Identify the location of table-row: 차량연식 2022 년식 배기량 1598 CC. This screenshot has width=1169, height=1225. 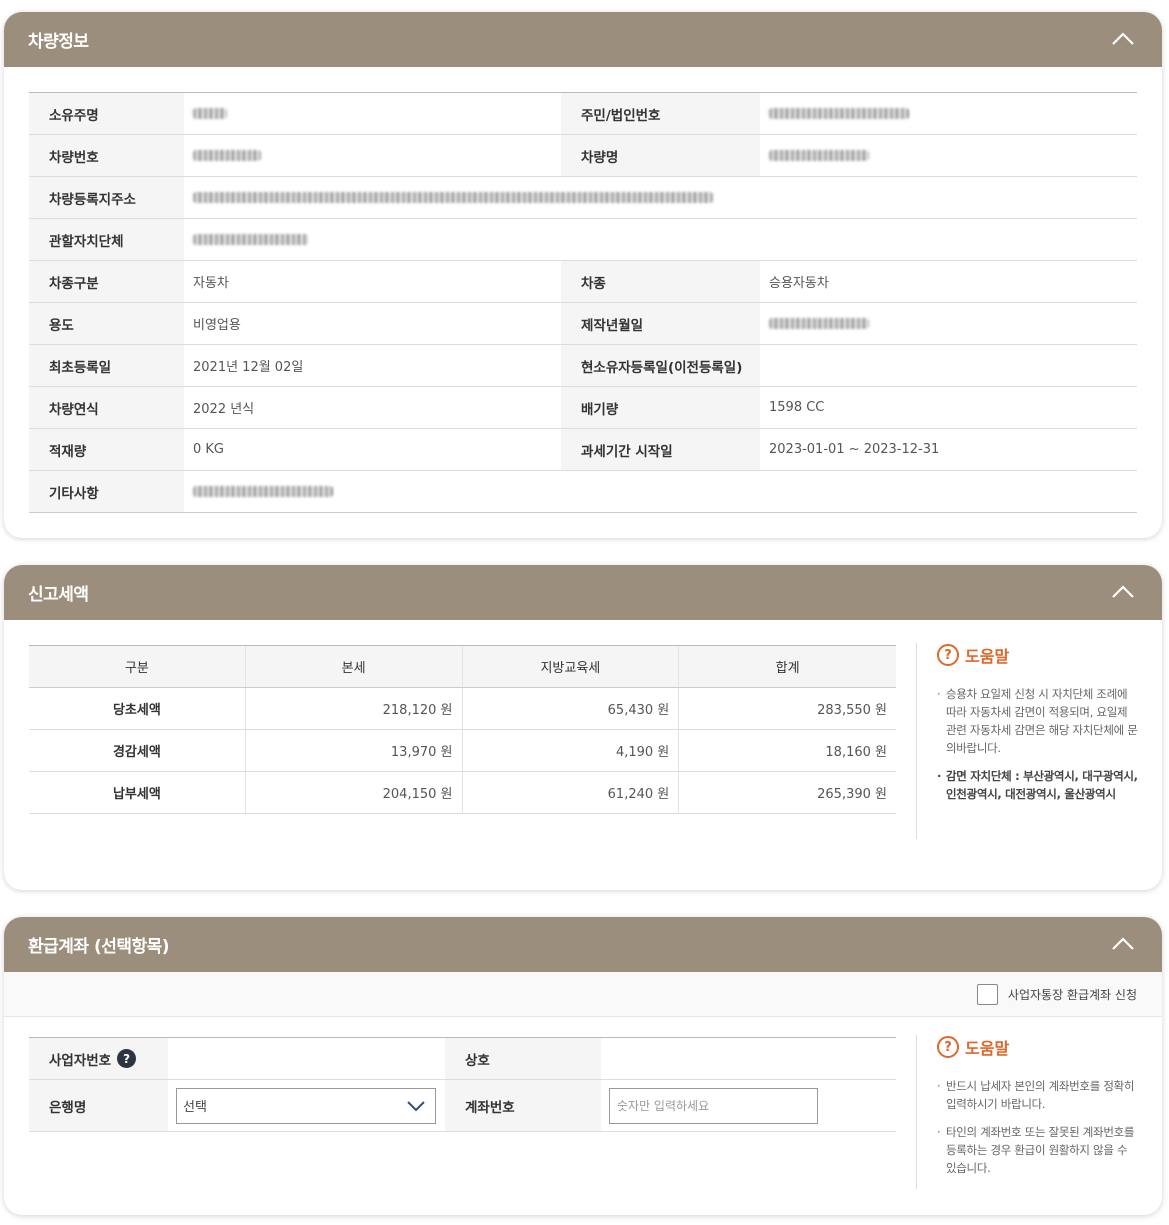
(583, 408).